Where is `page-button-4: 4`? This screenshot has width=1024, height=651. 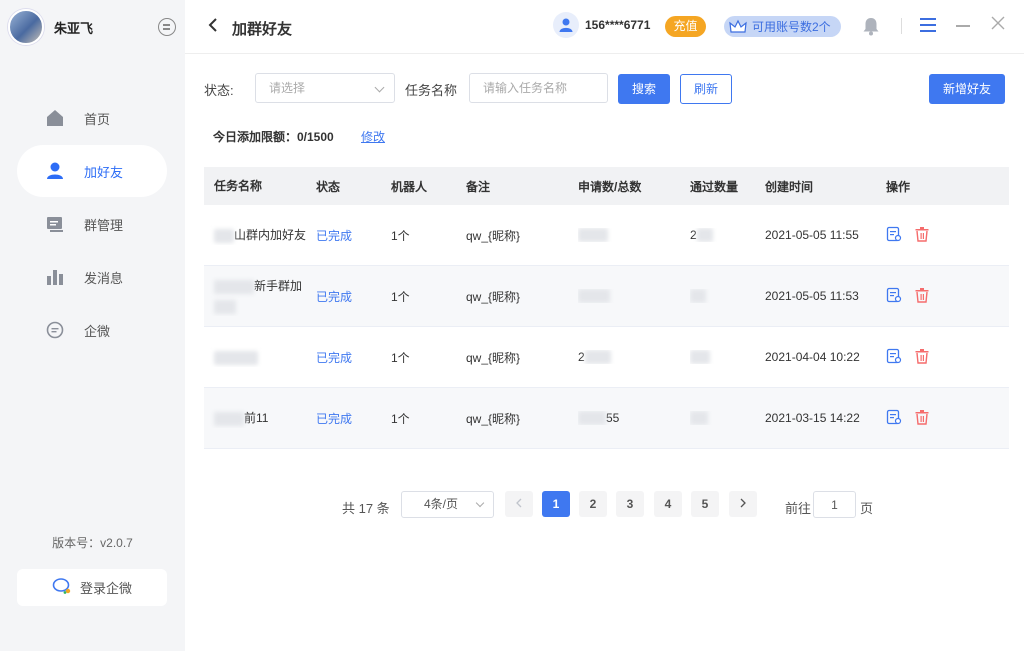
page-button-4: 4 is located at coordinates (668, 504).